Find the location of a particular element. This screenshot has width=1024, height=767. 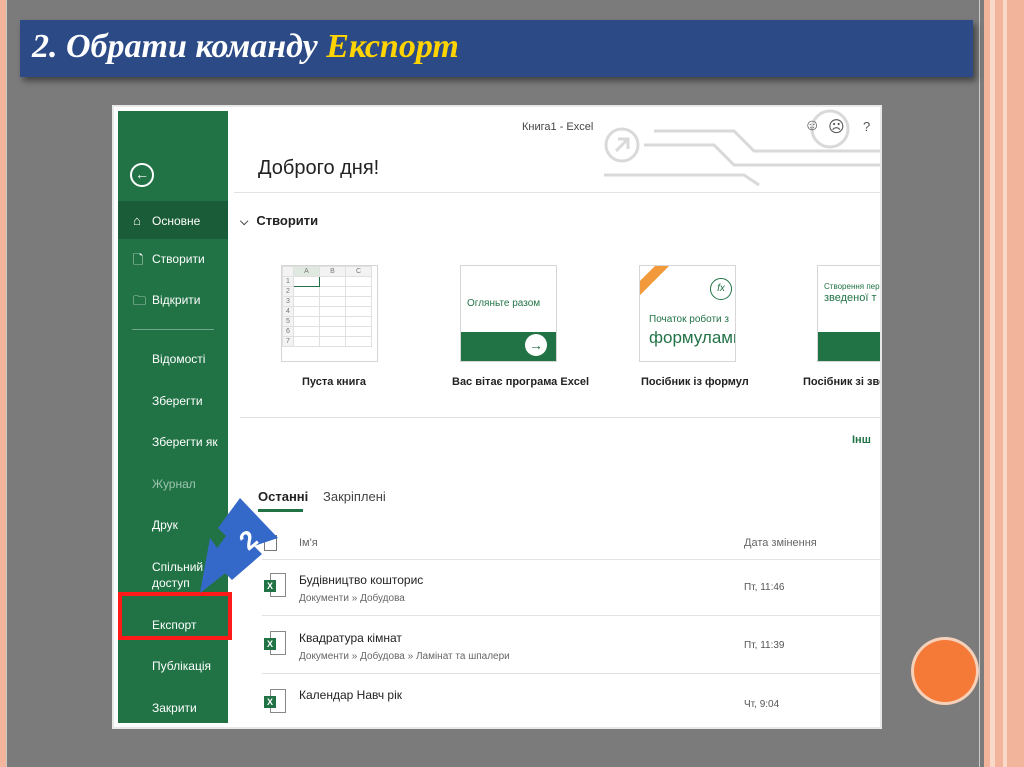

template-formulas: fx Початок роботи з формулами is located at coordinates (687, 313).